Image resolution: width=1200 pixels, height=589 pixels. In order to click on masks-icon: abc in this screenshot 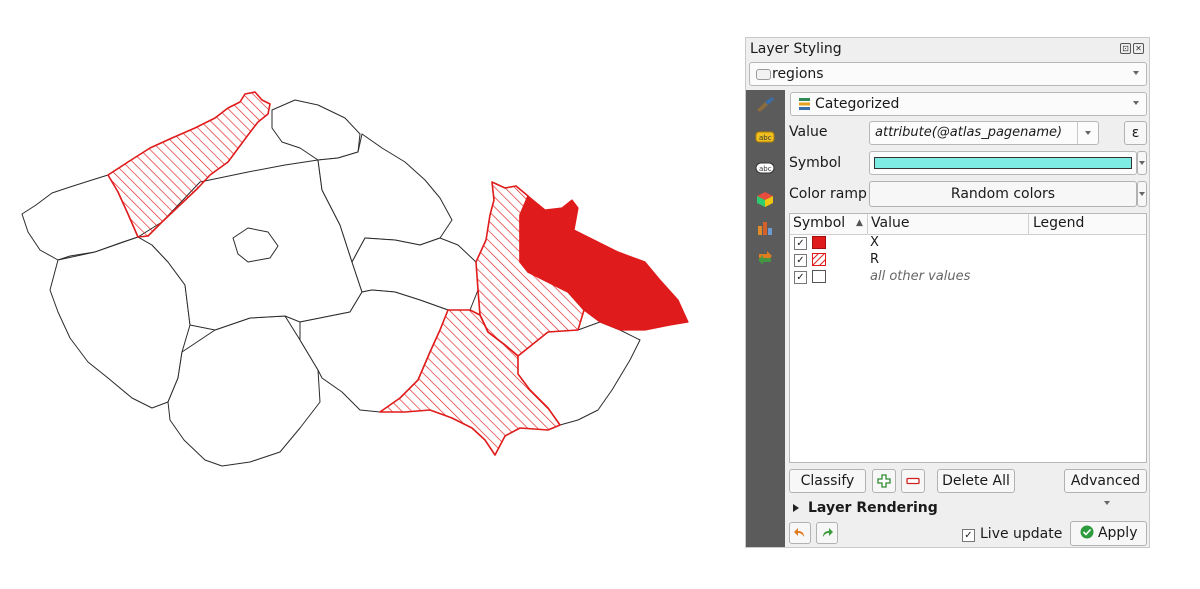, I will do `click(765, 168)`.